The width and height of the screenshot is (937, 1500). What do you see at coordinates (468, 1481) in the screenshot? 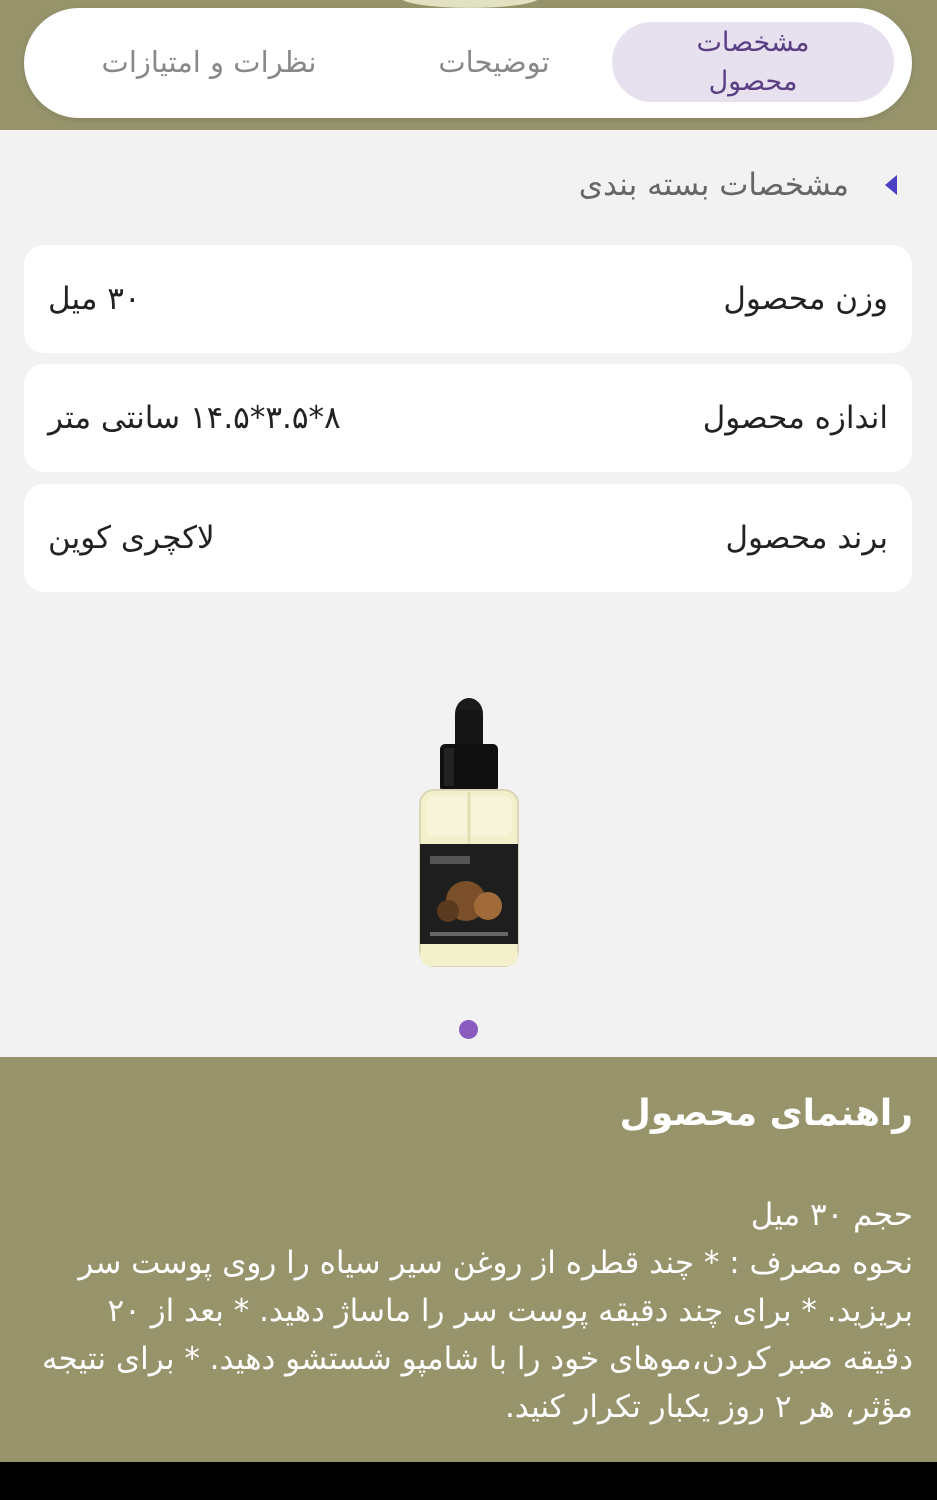
I see `navigation-bar` at bounding box center [468, 1481].